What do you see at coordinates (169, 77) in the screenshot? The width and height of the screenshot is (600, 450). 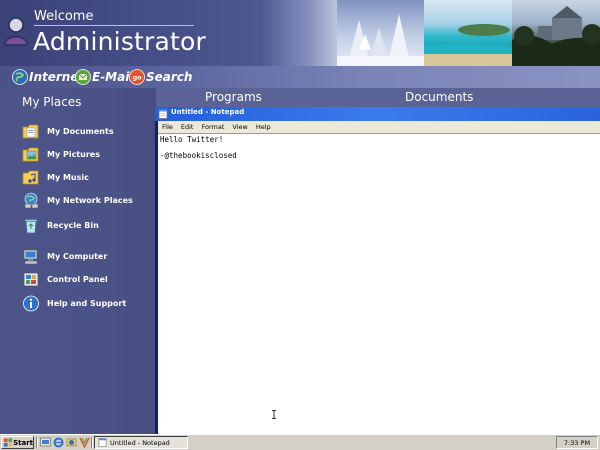 I see `search-label: Search` at bounding box center [169, 77].